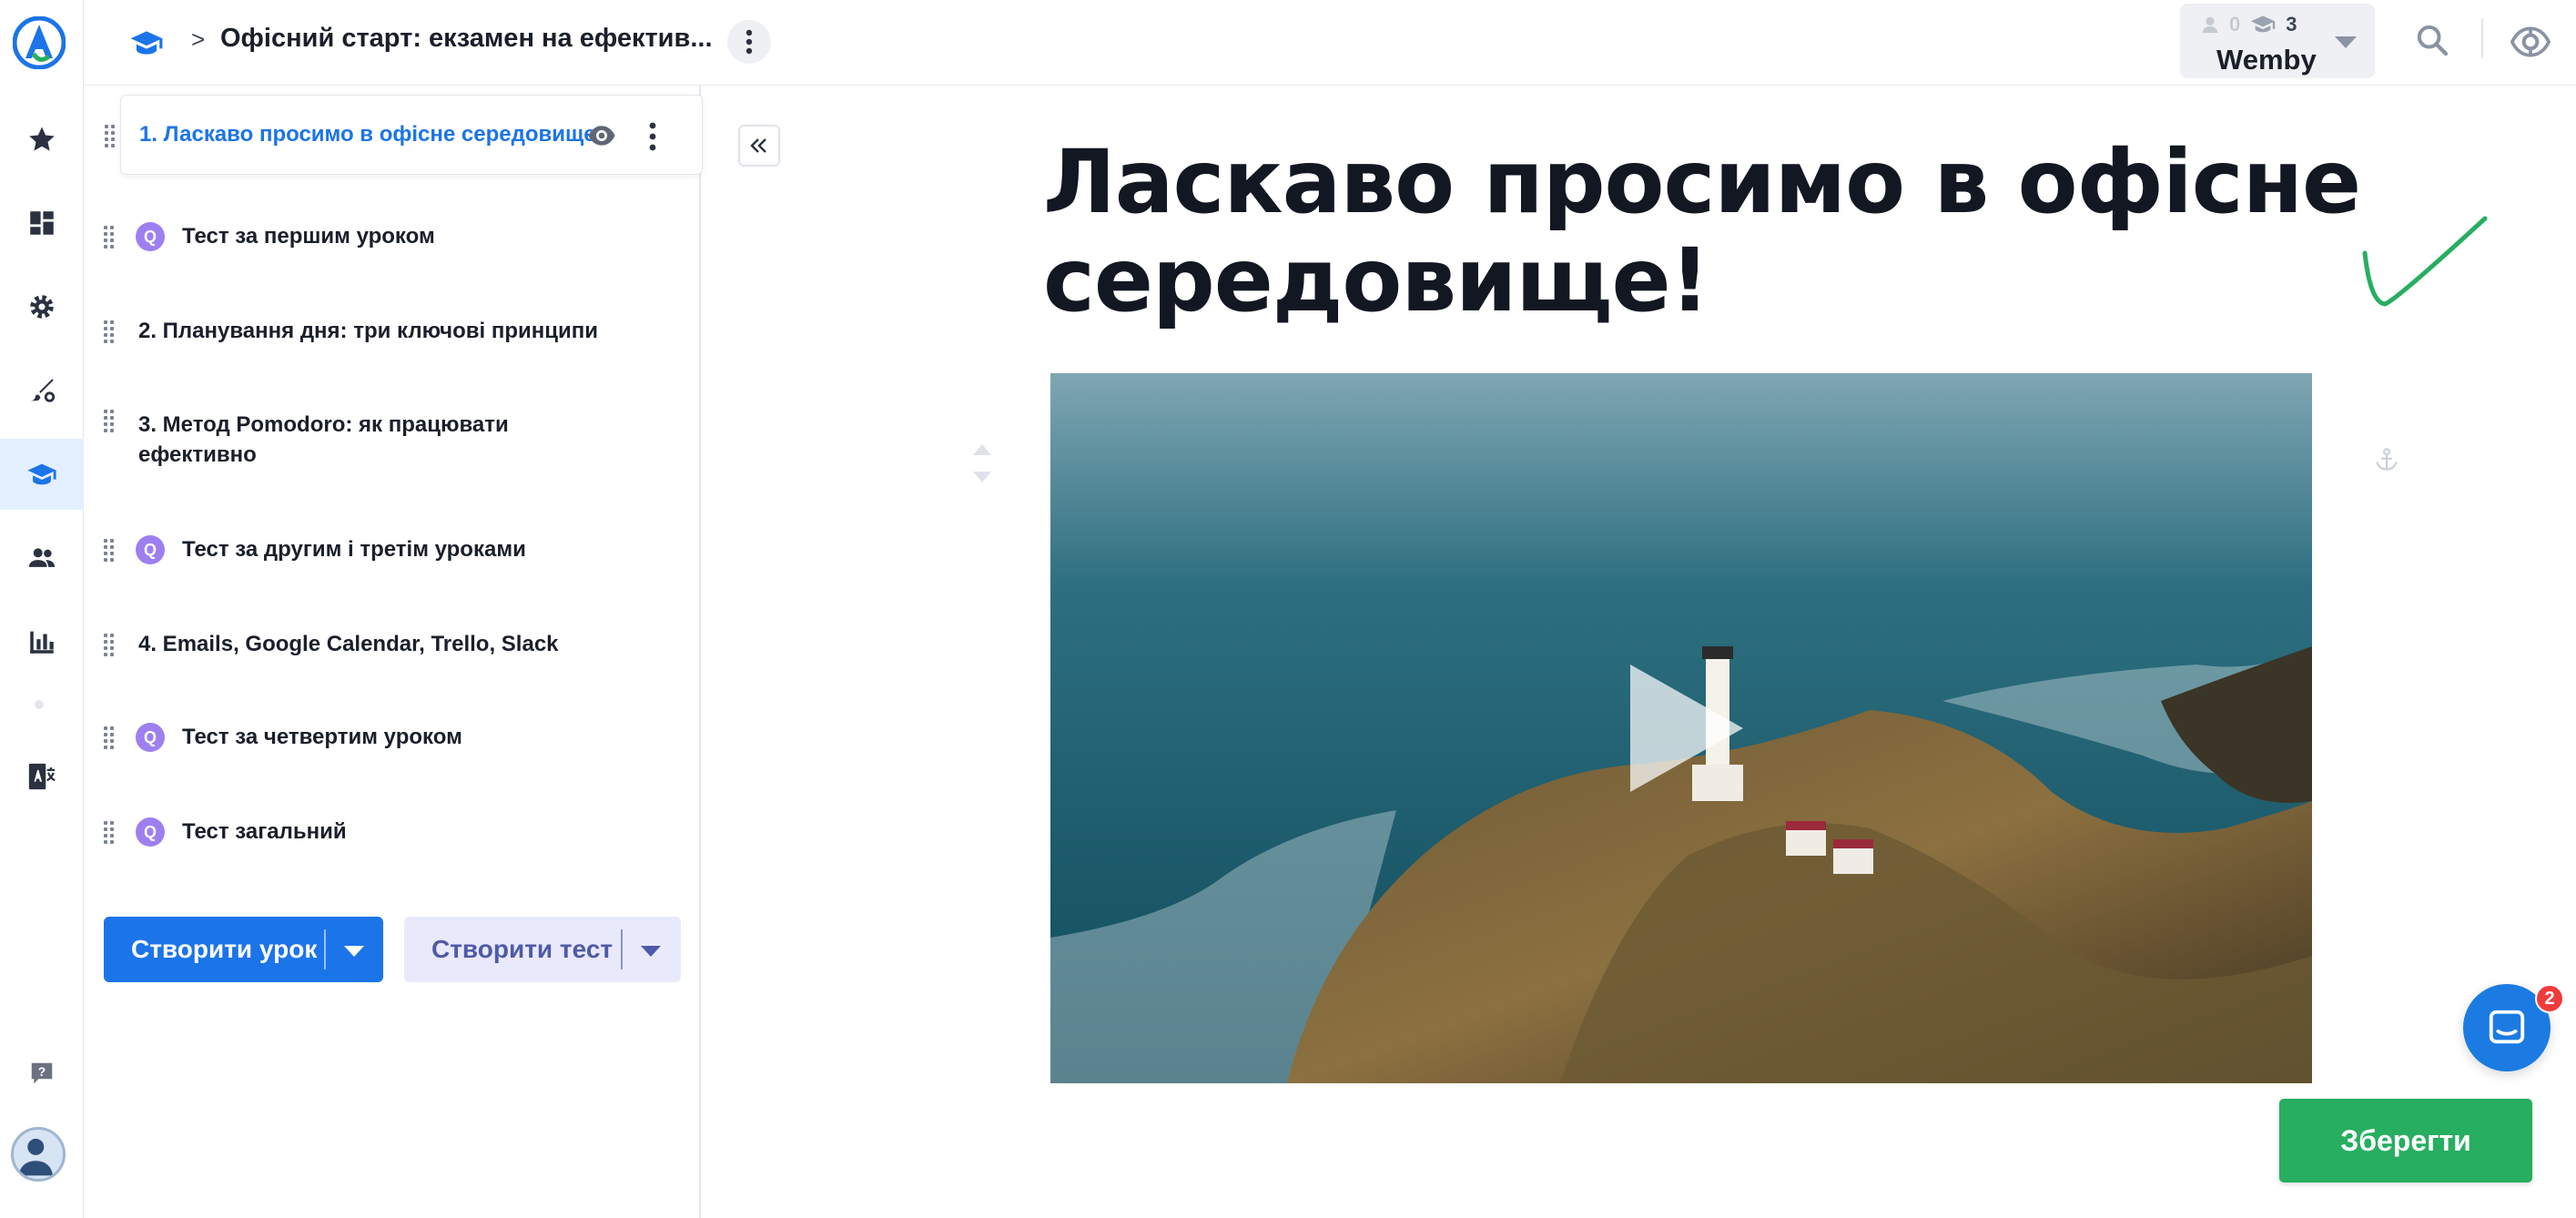  I want to click on lesson-label: 1. Ласкаво просимо в офісне середовище!, so click(371, 134).